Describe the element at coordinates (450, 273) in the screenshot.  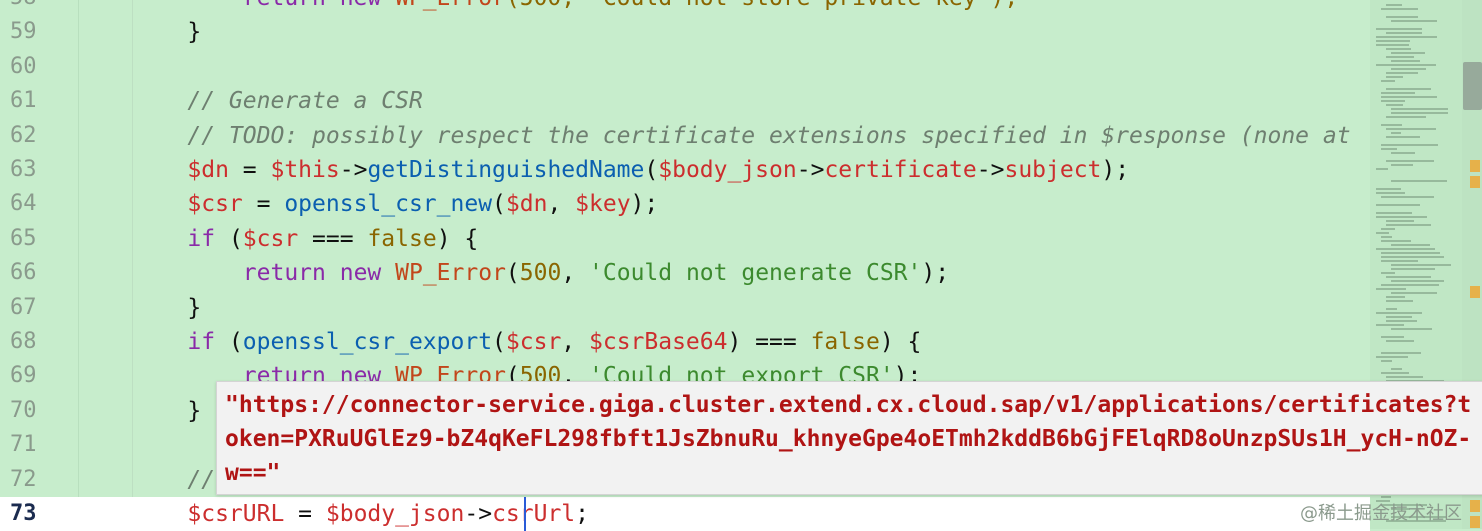
I see `code-token: WP_Error` at that location.